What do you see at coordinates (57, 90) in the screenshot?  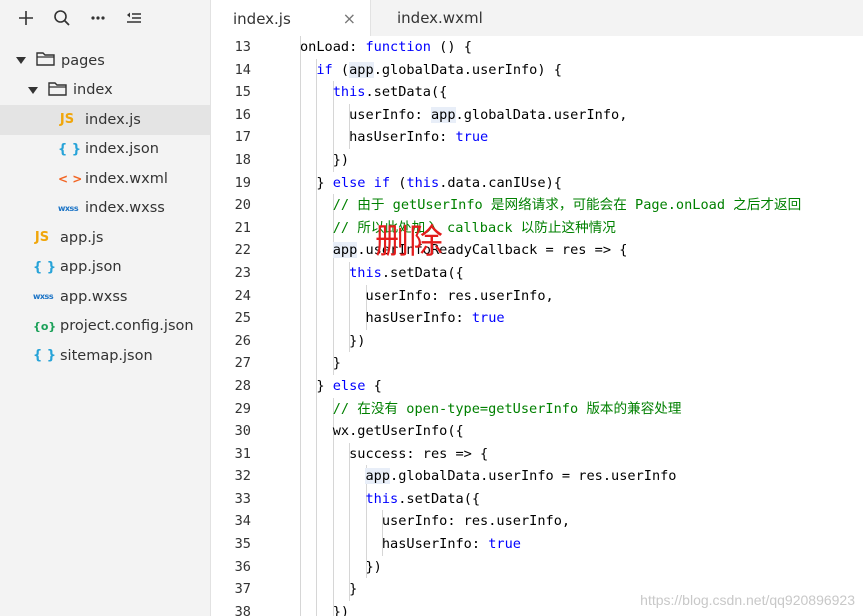 I see `folder-icon` at bounding box center [57, 90].